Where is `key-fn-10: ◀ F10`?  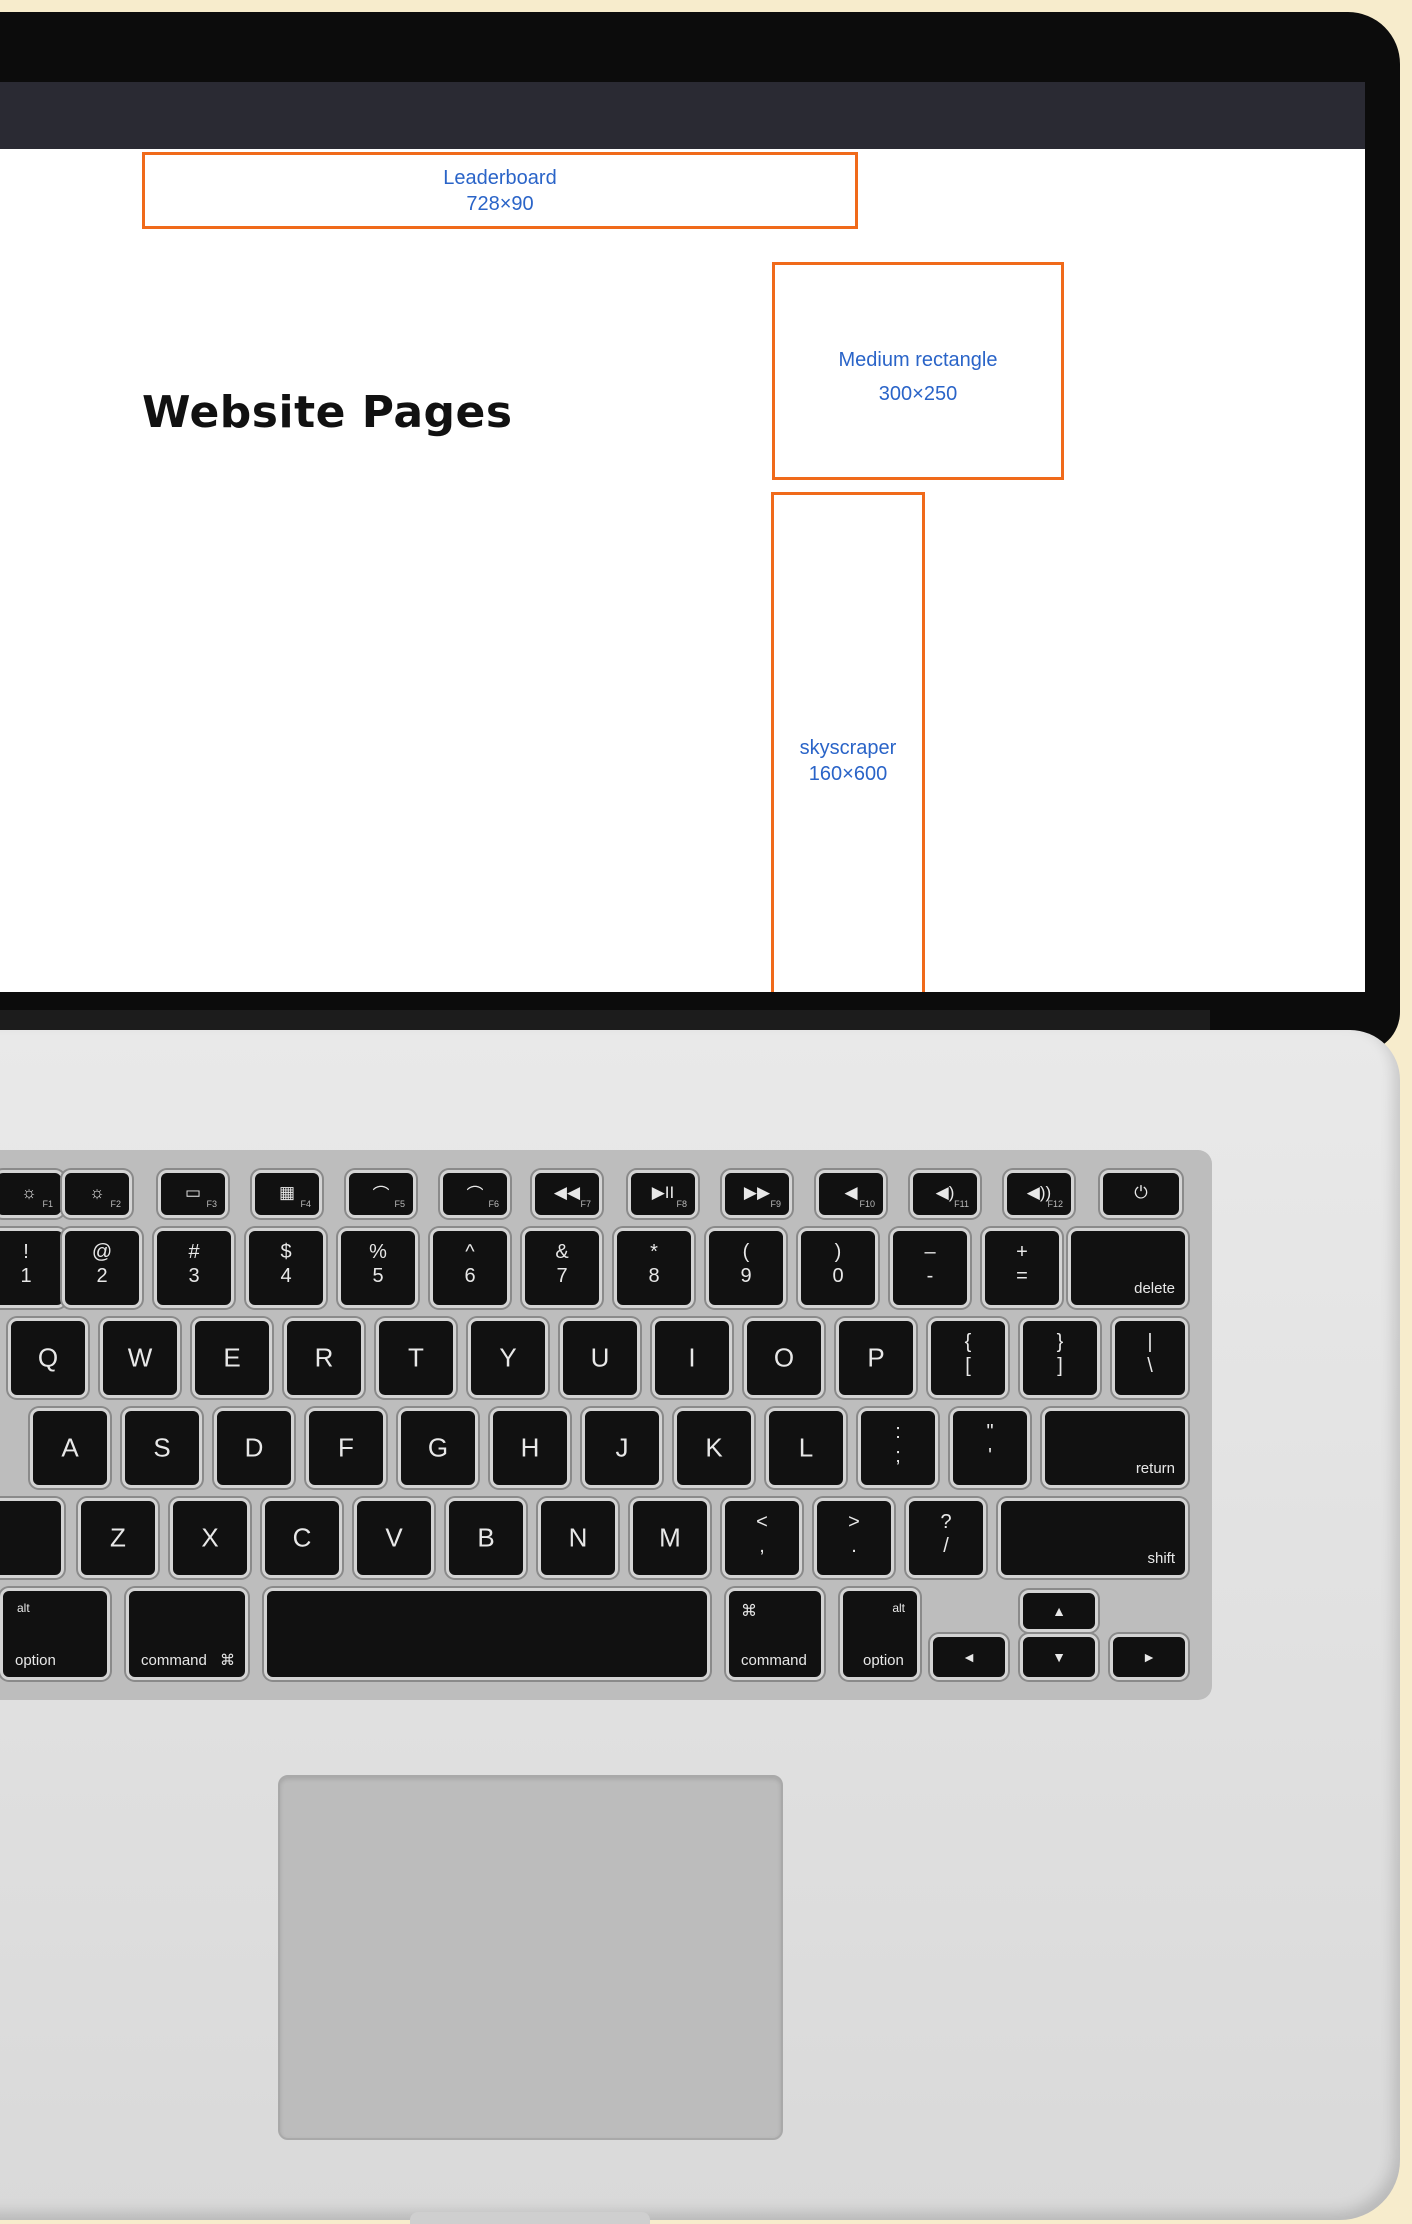
key-fn-10: ◀ F10 is located at coordinates (851, 1194).